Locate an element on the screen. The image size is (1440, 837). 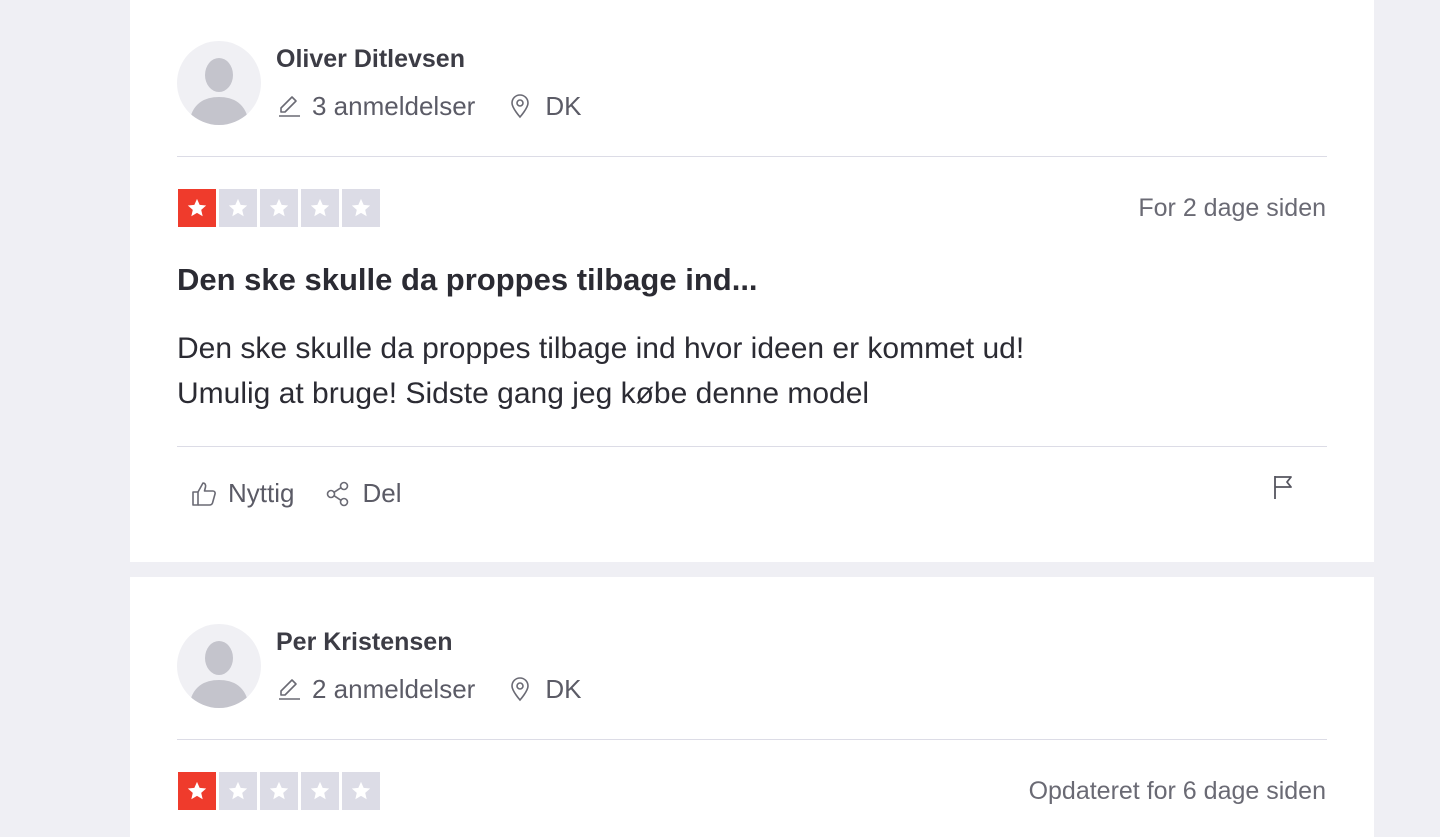
thumbs-up-icon is located at coordinates (204, 493).